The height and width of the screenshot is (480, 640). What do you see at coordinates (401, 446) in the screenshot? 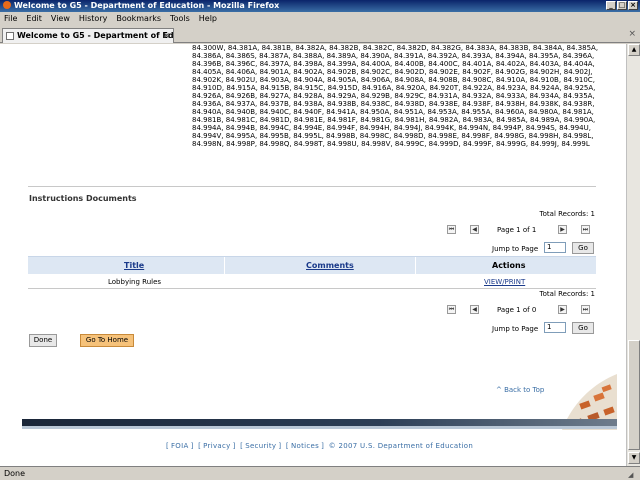
I see `copyright-text: © 2007 U.S. Department of Education` at bounding box center [401, 446].